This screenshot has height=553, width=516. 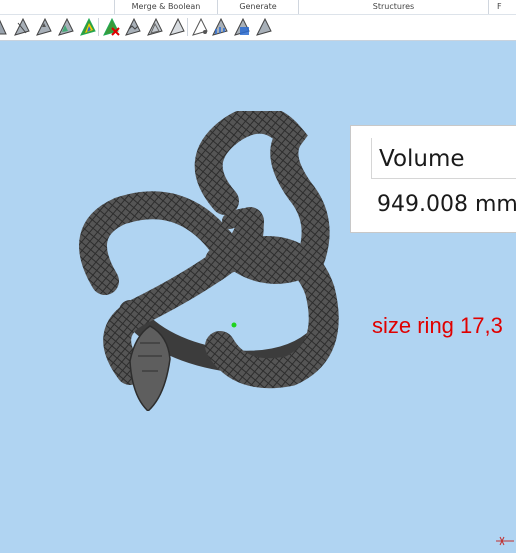 I want to click on color-triangle-icon, so click(x=66, y=27).